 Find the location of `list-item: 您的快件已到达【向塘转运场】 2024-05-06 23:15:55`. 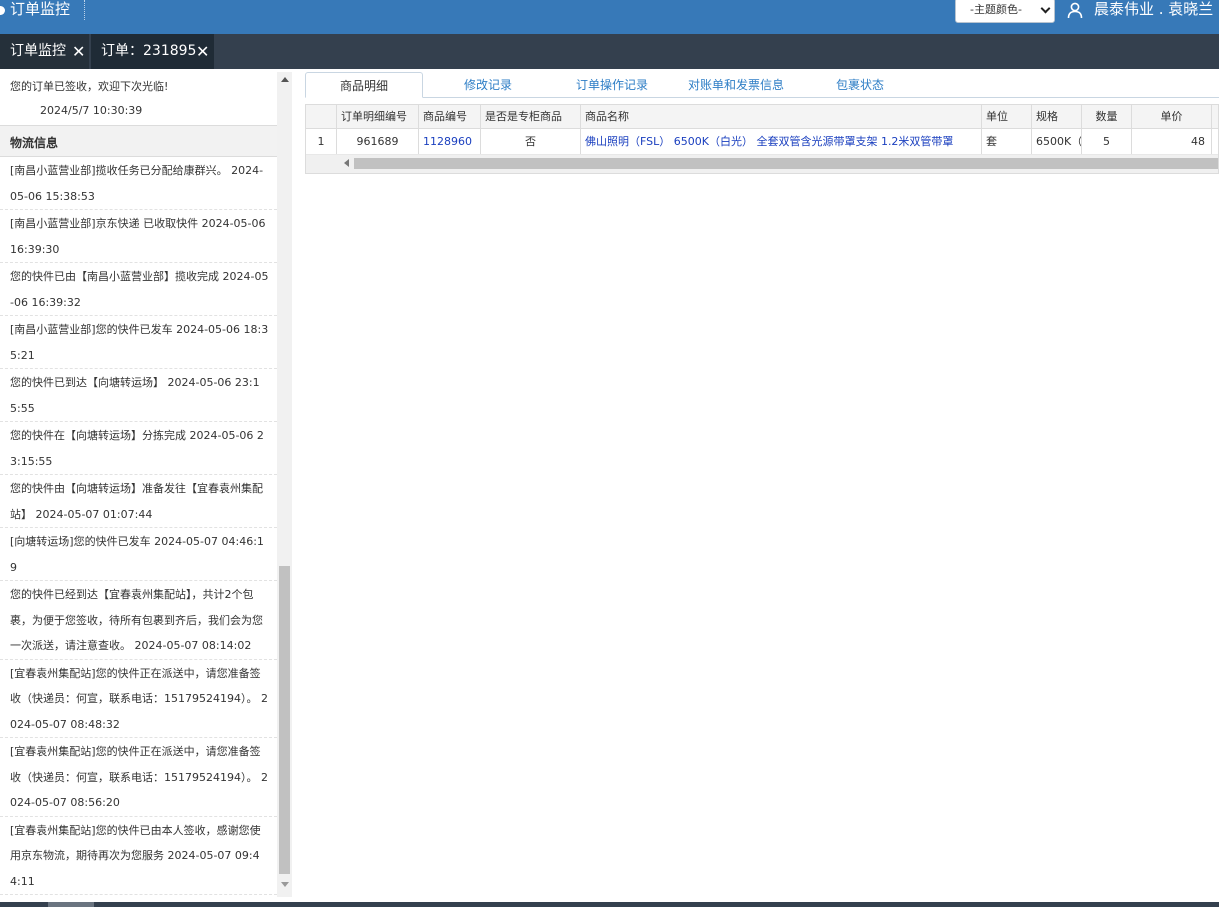

list-item: 您的快件已到达【向塘转运场】 2024-05-06 23:15:55 is located at coordinates (138, 395).